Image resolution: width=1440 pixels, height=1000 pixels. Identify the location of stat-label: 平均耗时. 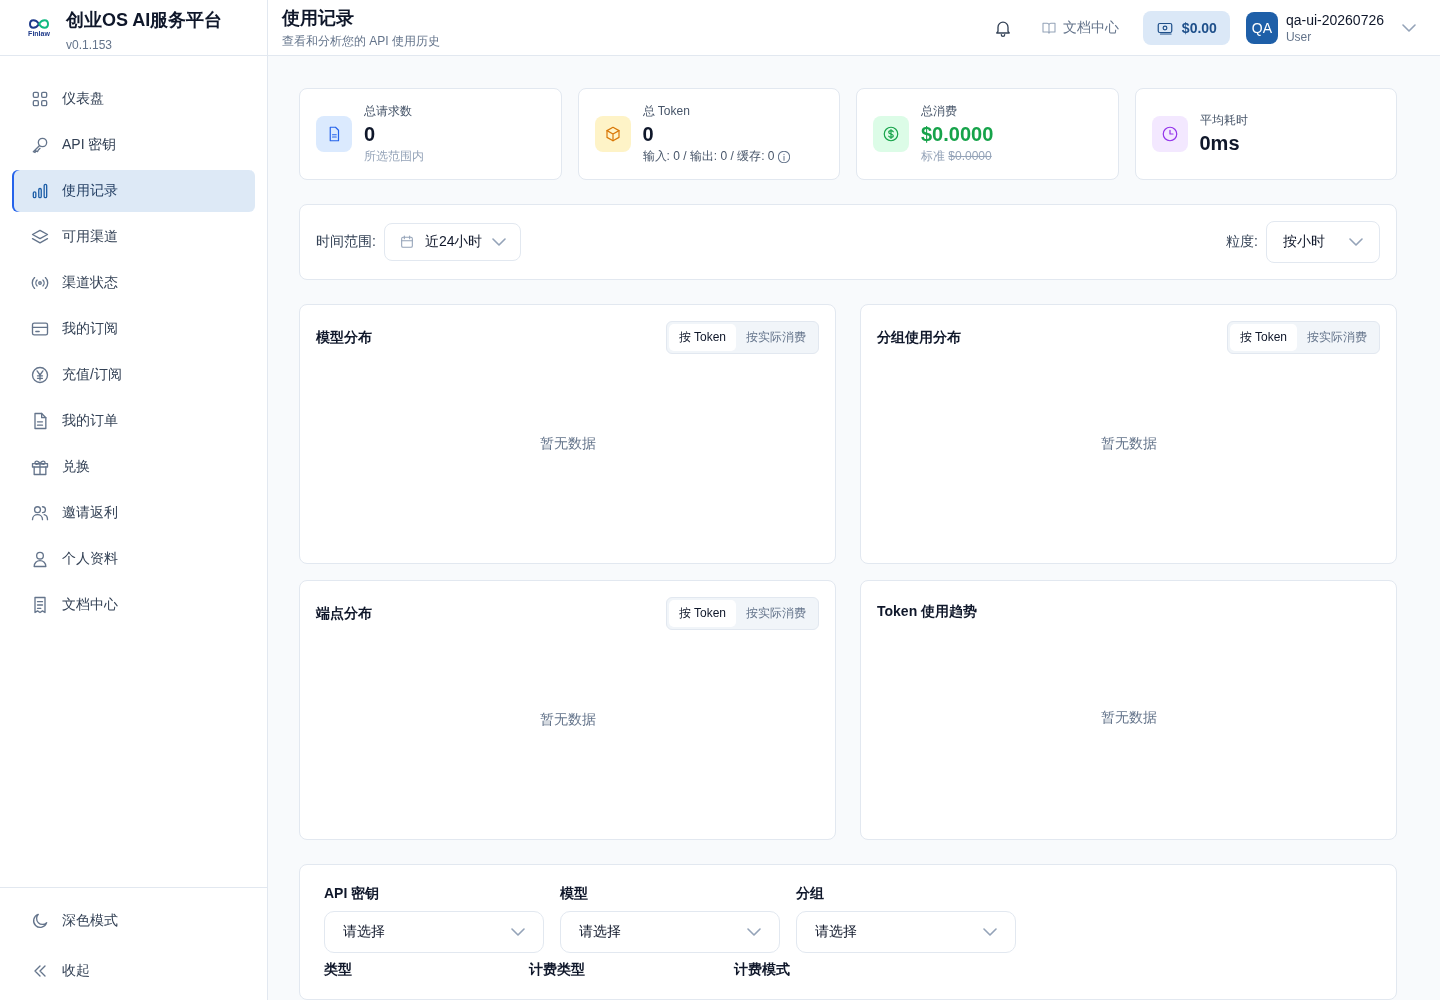
(1223, 120).